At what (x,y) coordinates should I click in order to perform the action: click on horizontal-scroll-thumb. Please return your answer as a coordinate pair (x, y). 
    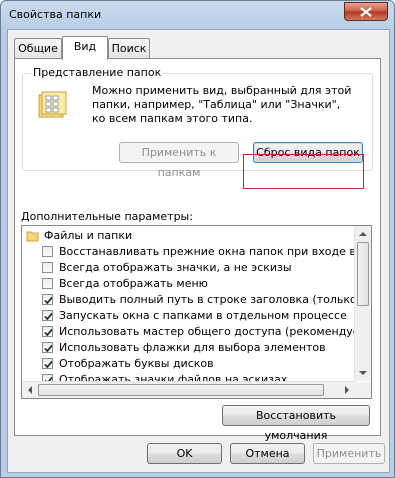
    Looking at the image, I should click on (181, 390).